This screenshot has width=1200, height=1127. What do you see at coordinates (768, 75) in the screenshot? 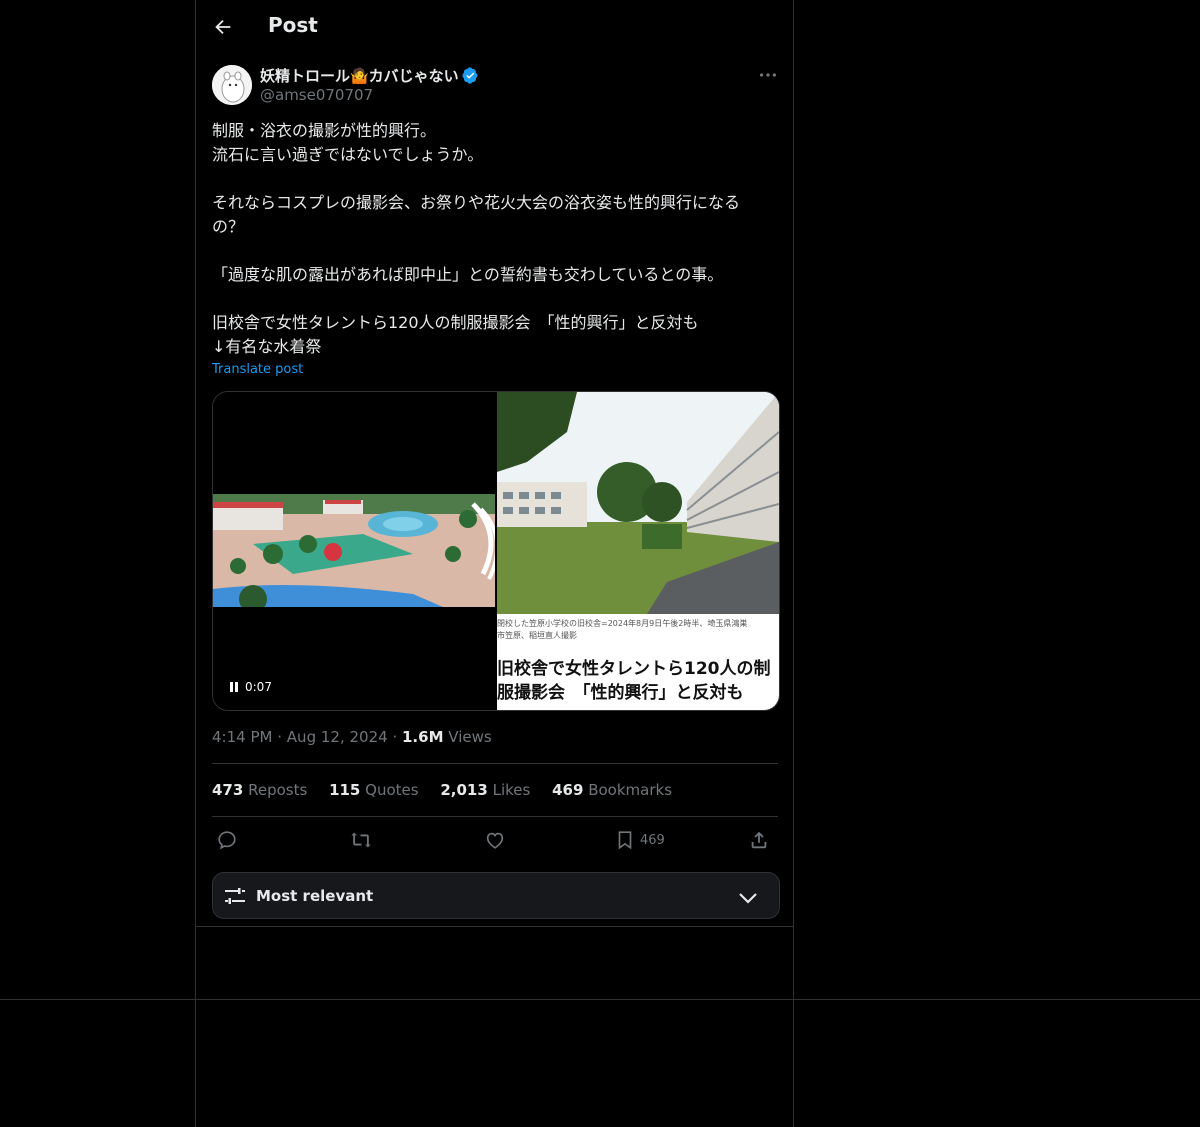
I see `more-options-icon` at bounding box center [768, 75].